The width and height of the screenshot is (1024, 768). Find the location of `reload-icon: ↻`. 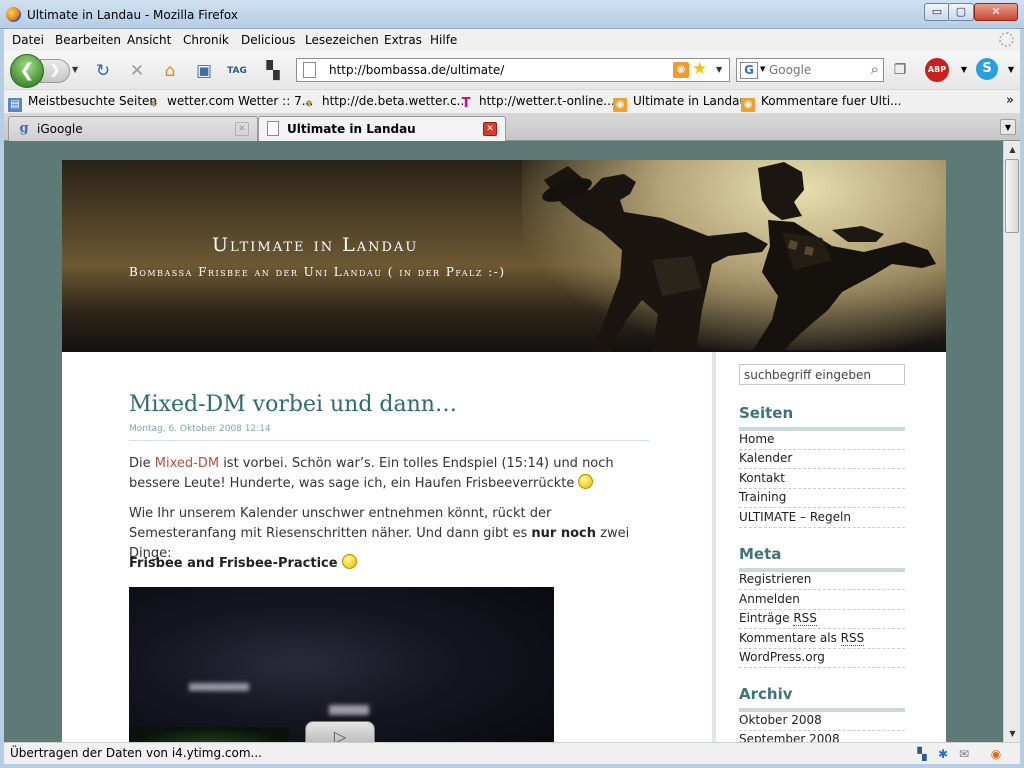

reload-icon: ↻ is located at coordinates (103, 71).